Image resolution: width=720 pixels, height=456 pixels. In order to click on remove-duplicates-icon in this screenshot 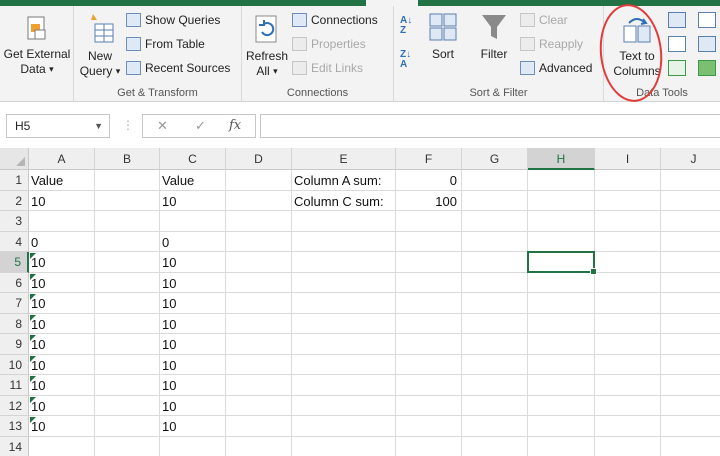, I will do `click(677, 44)`.